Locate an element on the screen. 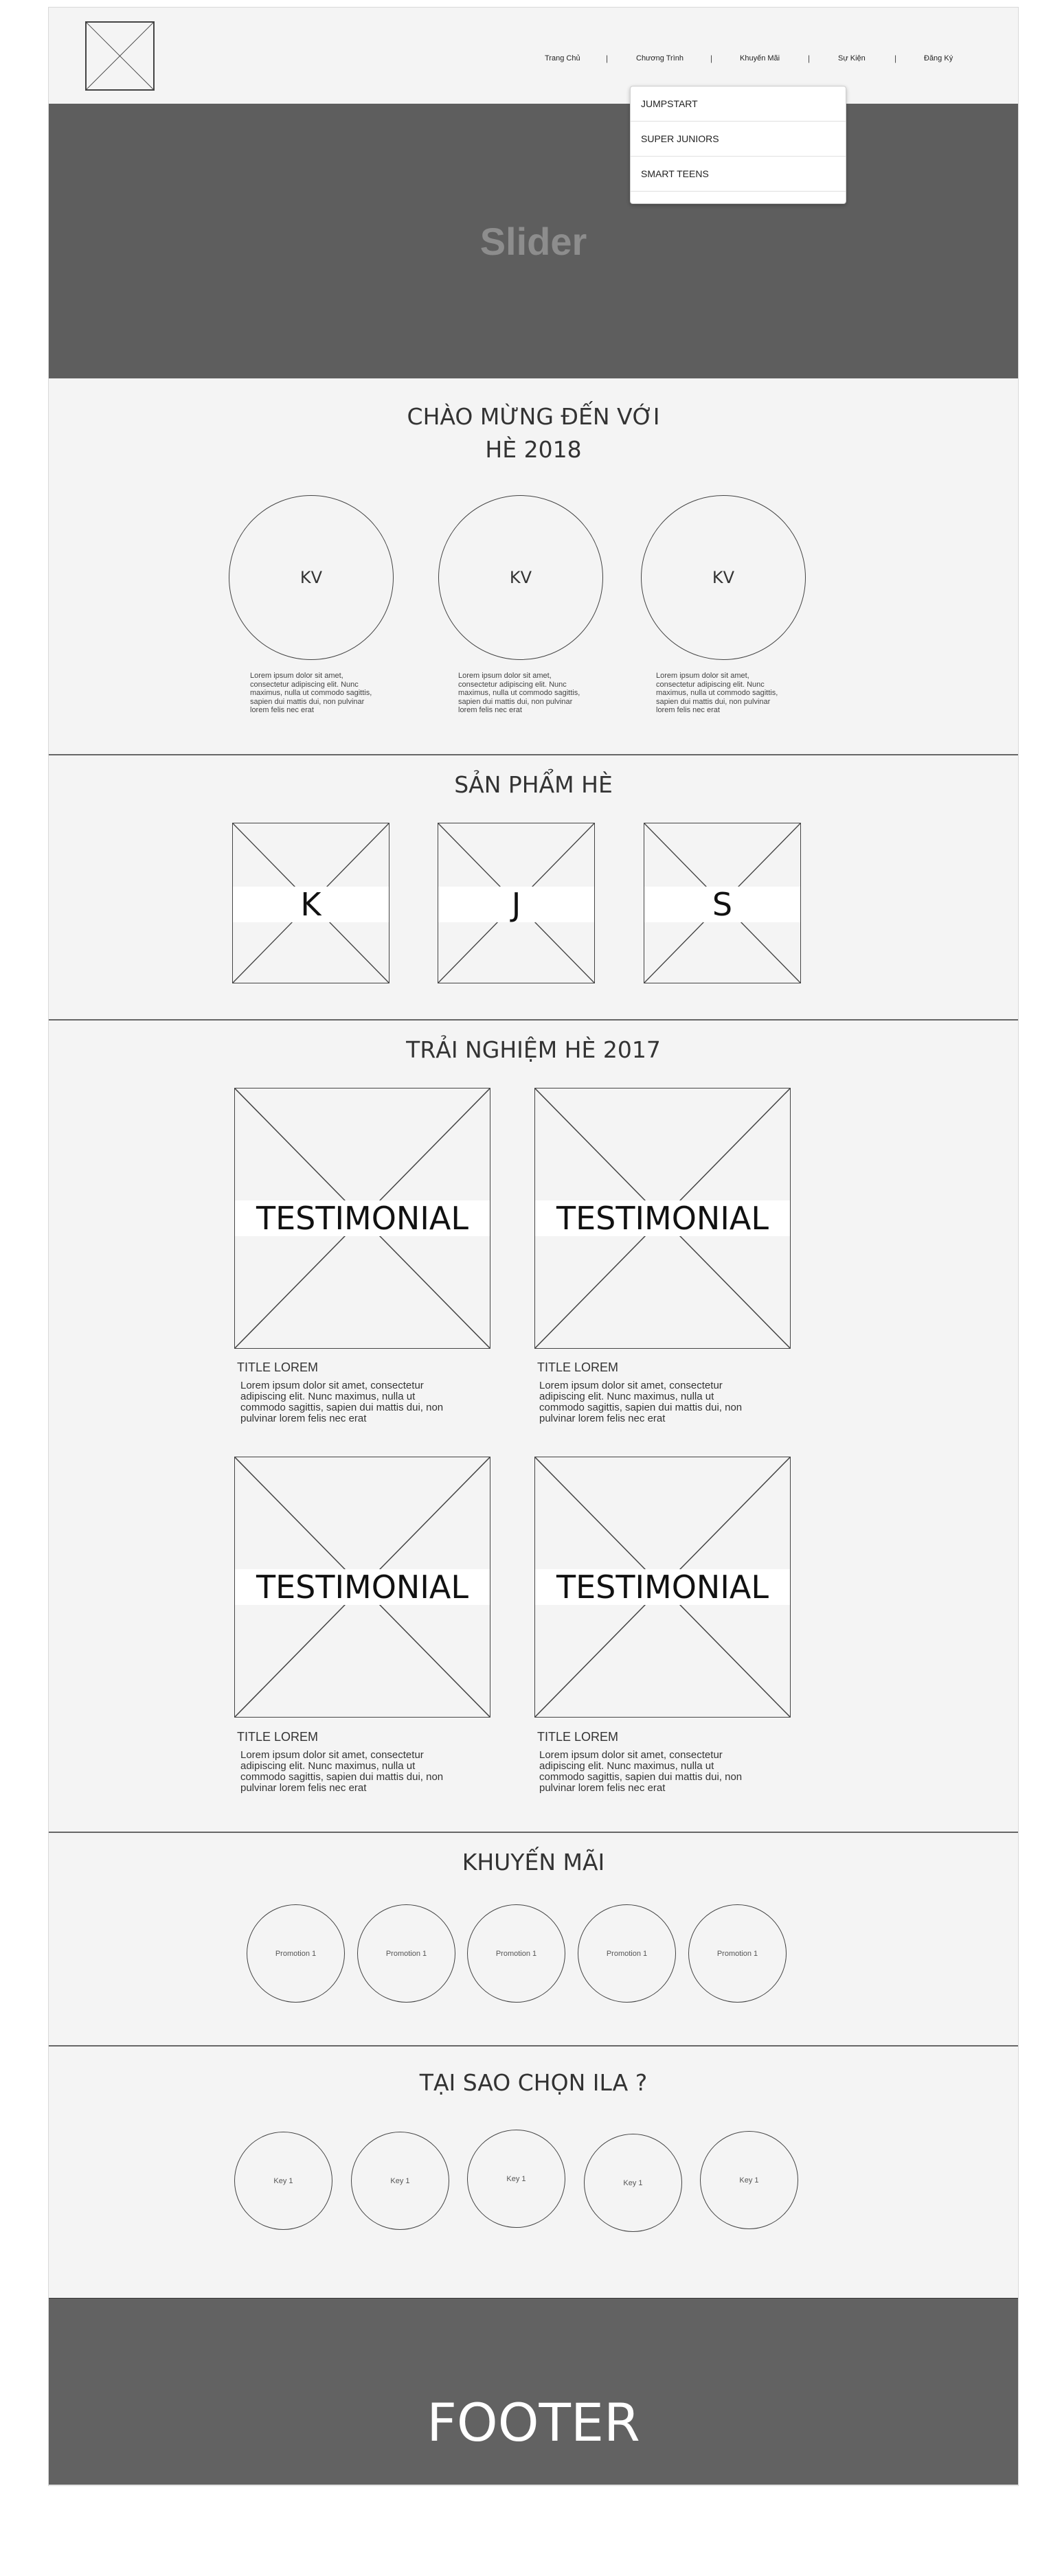 This screenshot has height=2576, width=1062. testimonial-image-1: TESTIMONIAL is located at coordinates (362, 1218).